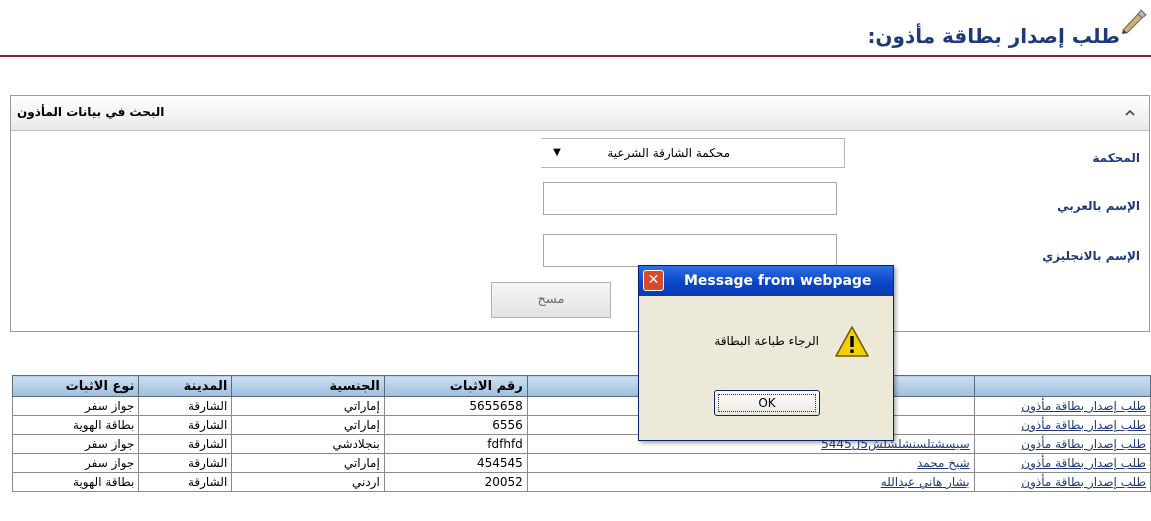 The image size is (1151, 521). Describe the element at coordinates (185, 386) in the screenshot. I see `column-header-city: المدينة` at that location.